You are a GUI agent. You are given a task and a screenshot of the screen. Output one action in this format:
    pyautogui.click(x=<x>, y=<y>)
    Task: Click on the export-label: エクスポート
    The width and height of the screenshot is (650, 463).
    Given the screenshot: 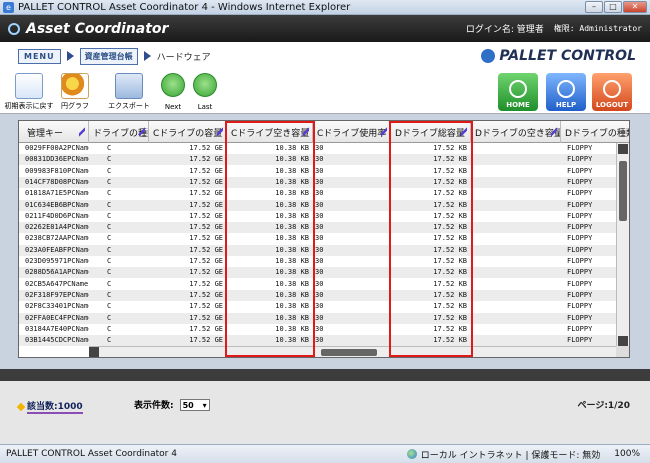 What is the action you would take?
    pyautogui.click(x=129, y=106)
    